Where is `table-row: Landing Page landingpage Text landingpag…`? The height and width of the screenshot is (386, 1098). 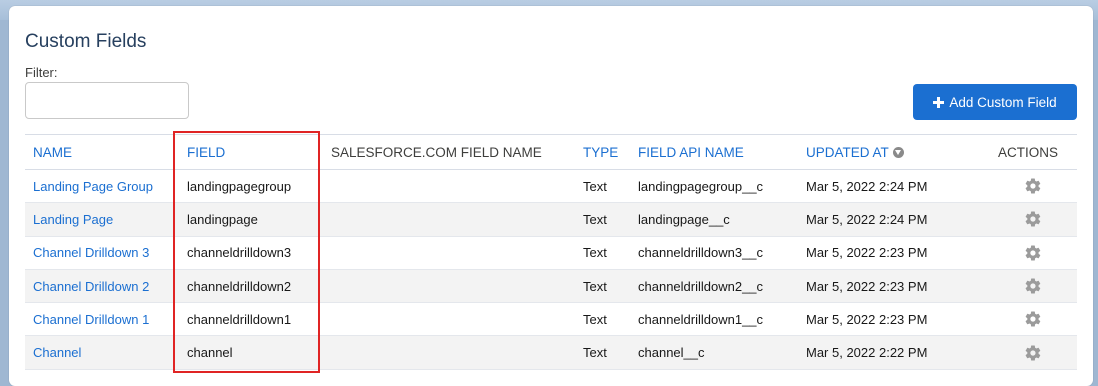 table-row: Landing Page landingpage Text landingpag… is located at coordinates (551, 220).